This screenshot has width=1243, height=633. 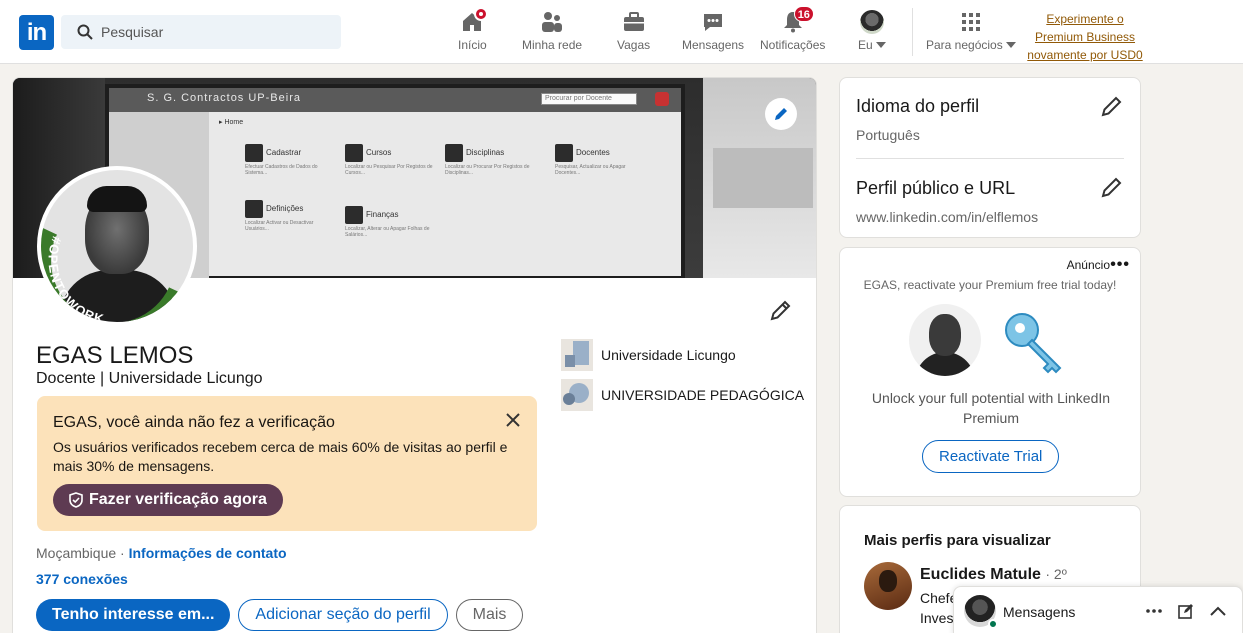 What do you see at coordinates (633, 34) in the screenshot?
I see `nav-jobs: Vagas` at bounding box center [633, 34].